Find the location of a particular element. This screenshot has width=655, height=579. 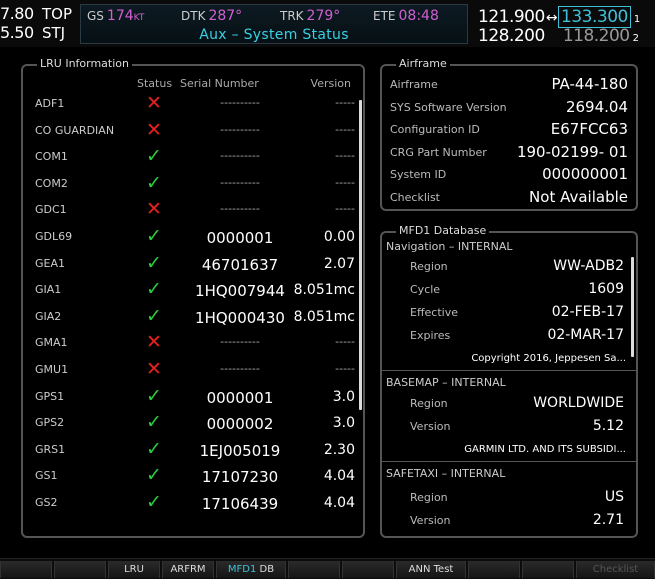

lru-row: GPS2 ✓ 0000002 3.0 is located at coordinates (193, 423).